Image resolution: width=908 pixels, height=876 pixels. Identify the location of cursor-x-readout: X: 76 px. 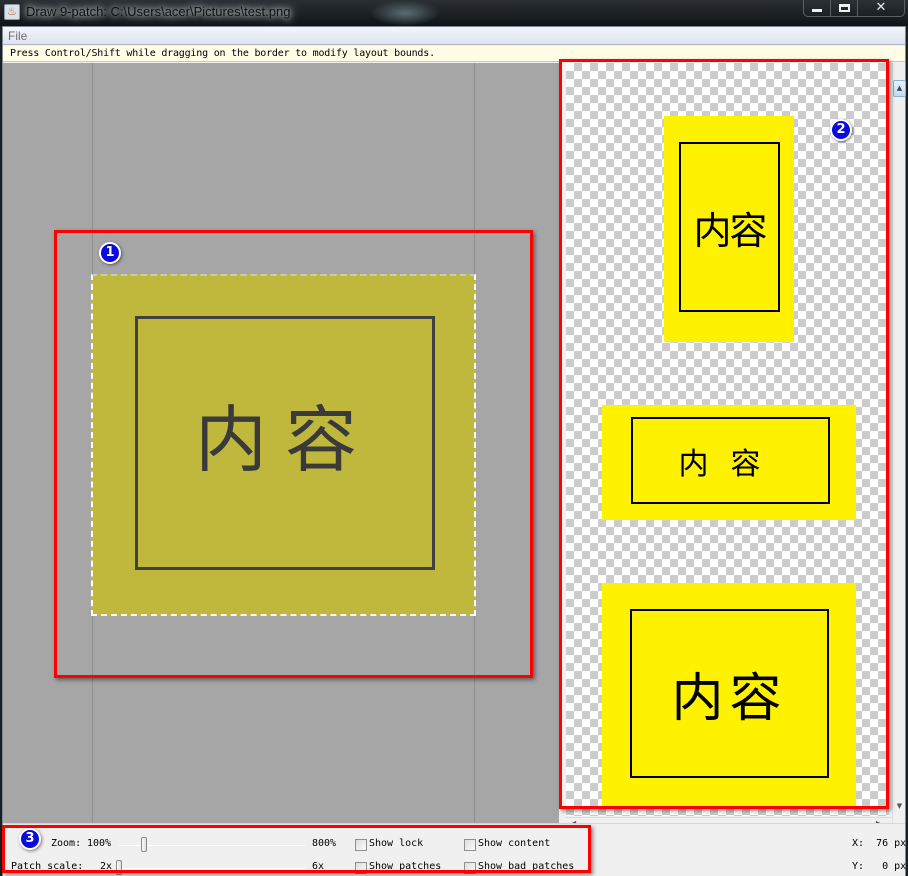
(879, 843).